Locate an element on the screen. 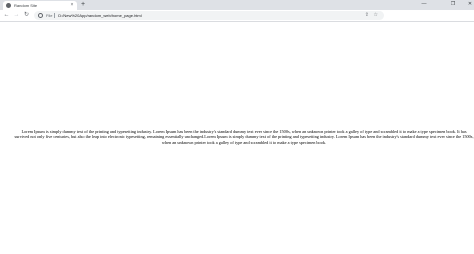 The width and height of the screenshot is (474, 254). minimize-button: — is located at coordinates (424, 4).